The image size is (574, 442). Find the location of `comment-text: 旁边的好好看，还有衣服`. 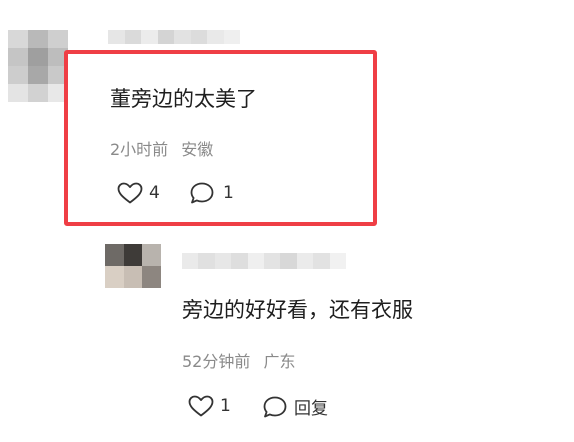

comment-text: 旁边的好好看，还有衣服 is located at coordinates (297, 310).